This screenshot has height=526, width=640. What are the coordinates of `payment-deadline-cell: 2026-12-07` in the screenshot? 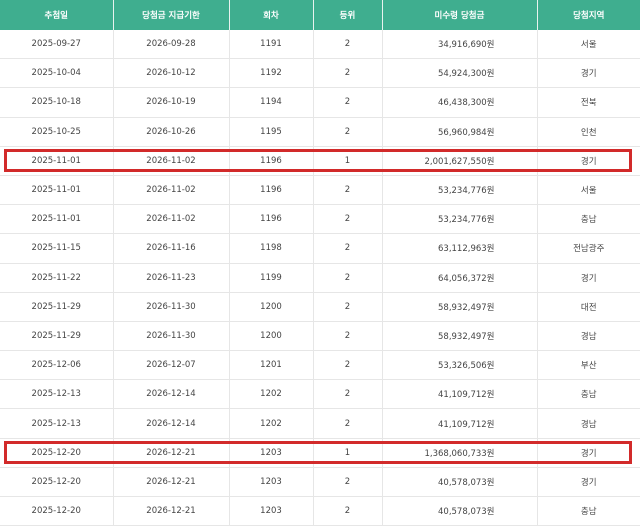 It's located at (170, 365).